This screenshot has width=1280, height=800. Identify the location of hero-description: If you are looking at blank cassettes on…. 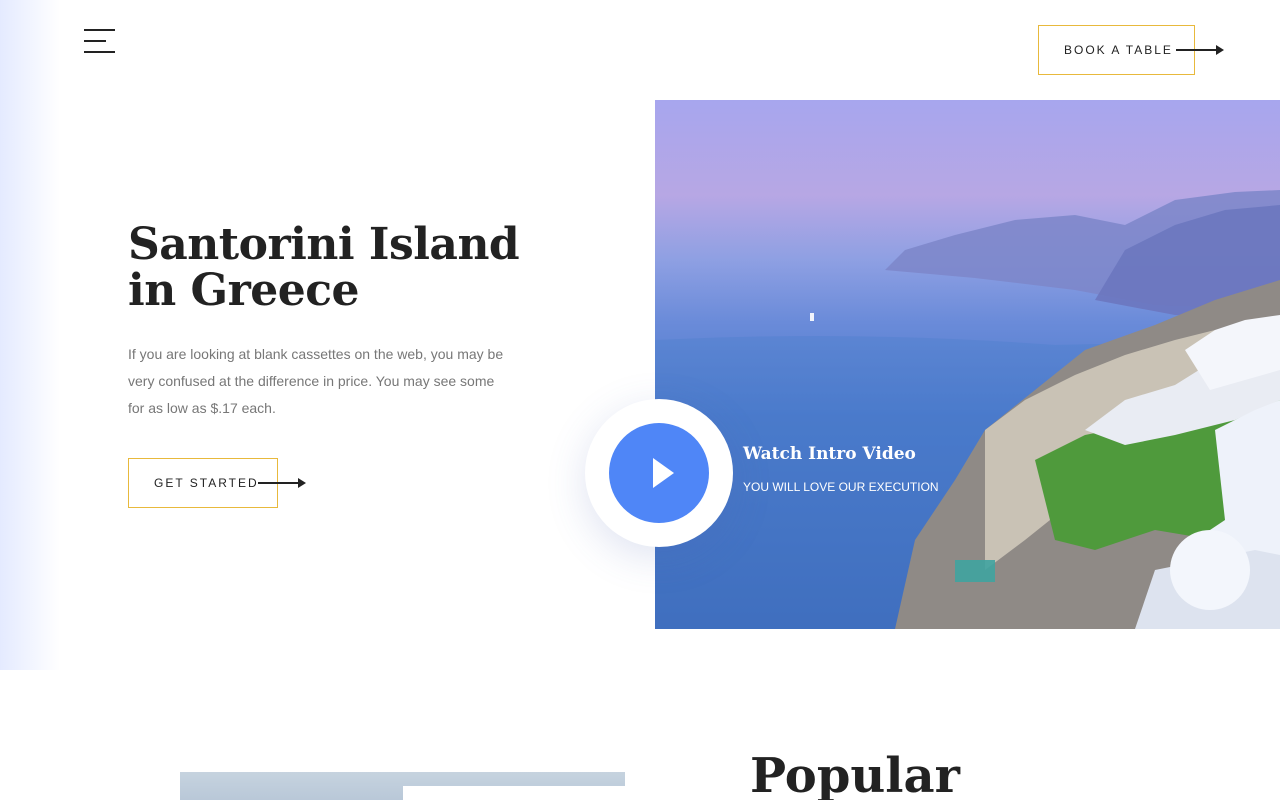
(316, 381).